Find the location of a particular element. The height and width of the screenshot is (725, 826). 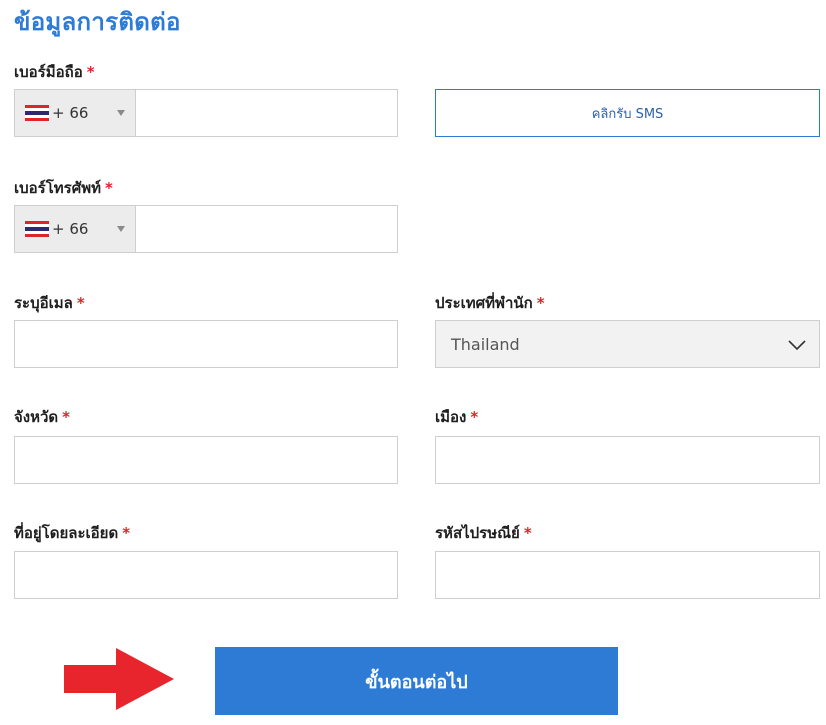

address-input is located at coordinates (206, 575).